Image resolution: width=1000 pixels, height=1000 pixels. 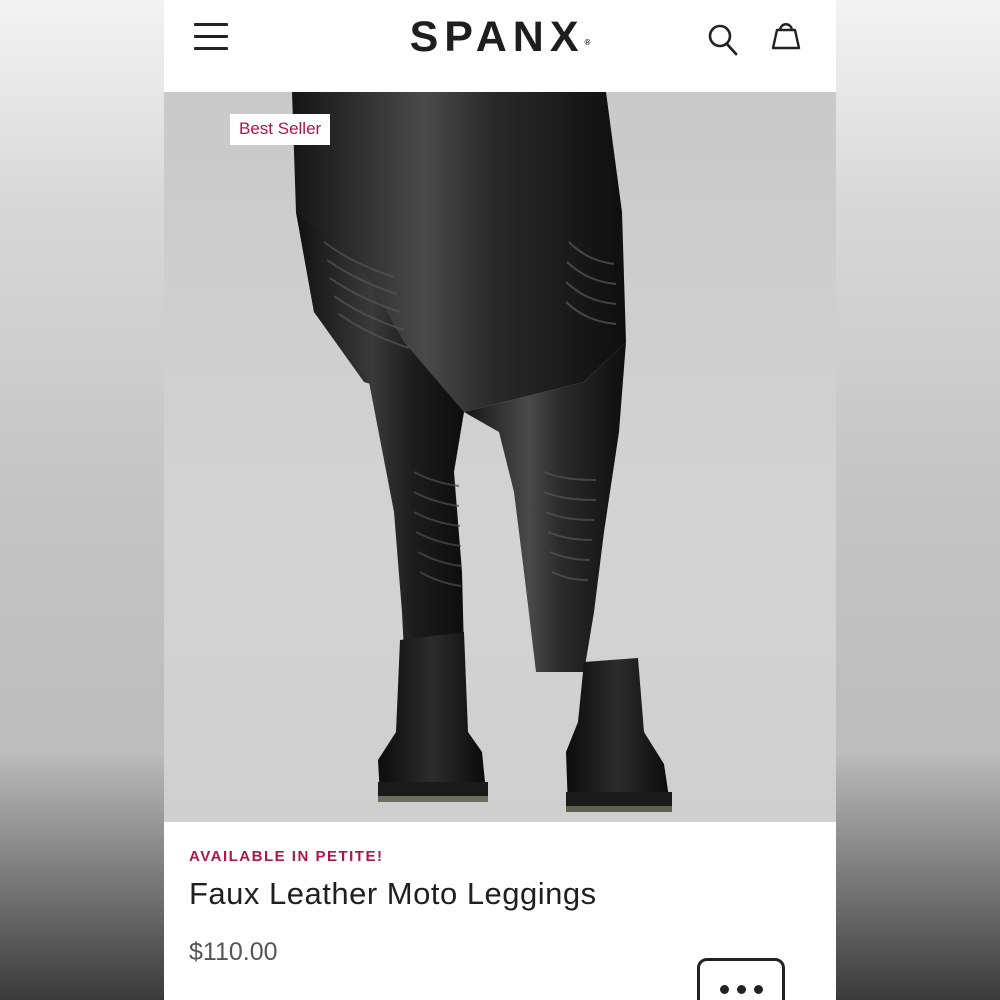 I want to click on site-header: SPANX®, so click(x=500, y=46).